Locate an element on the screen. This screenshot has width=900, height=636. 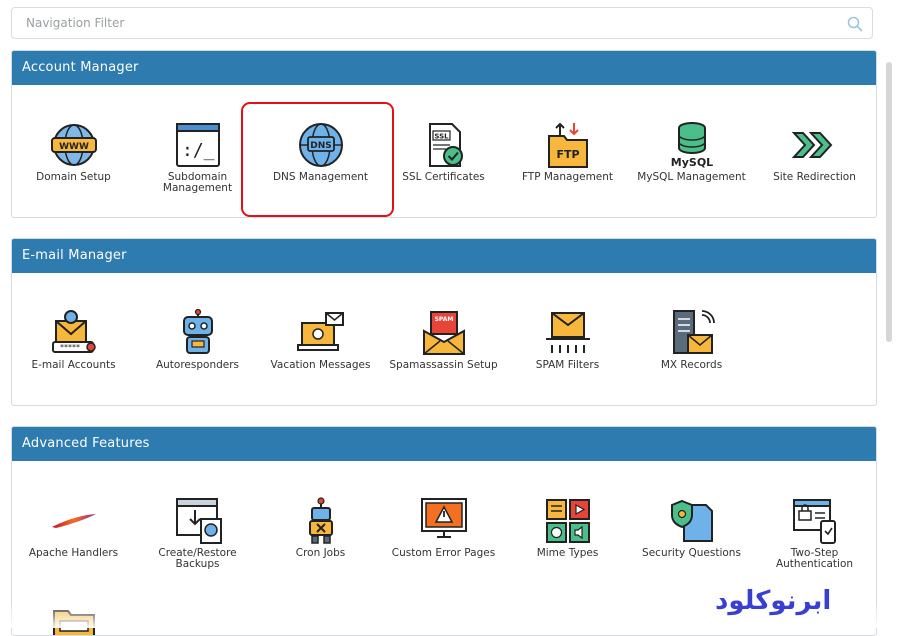
ssl-certificates-item: SSL SSL Certificates is located at coordinates (443, 152).